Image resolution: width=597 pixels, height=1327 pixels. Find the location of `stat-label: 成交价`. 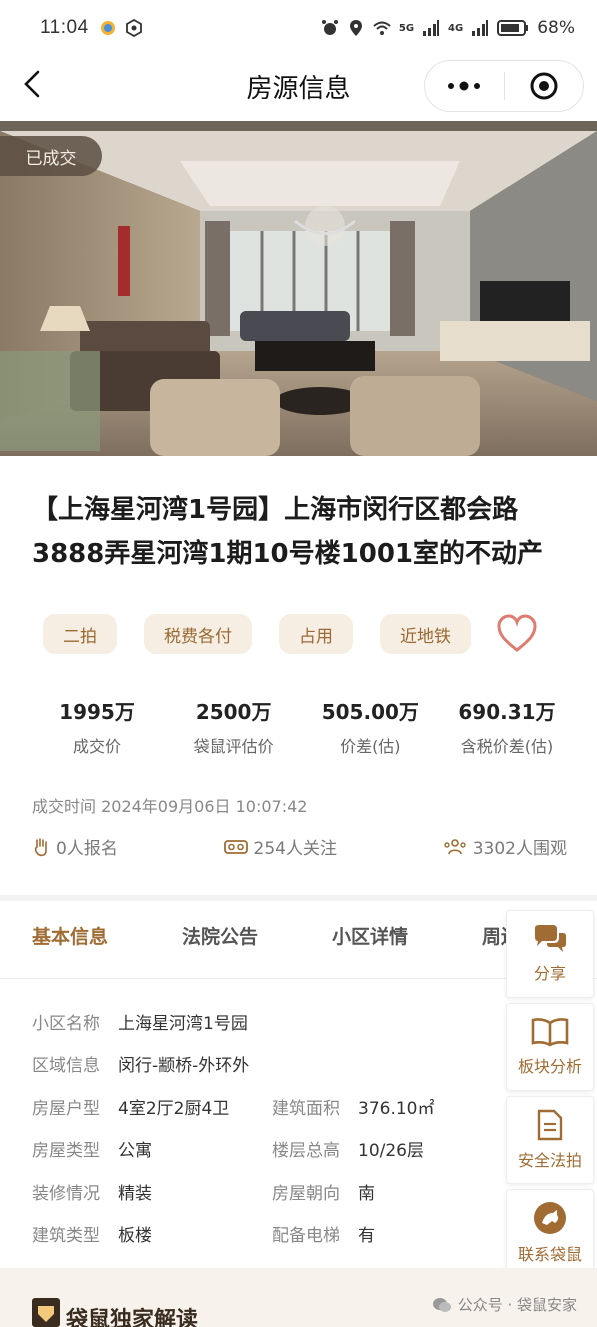

stat-label: 成交价 is located at coordinates (96, 746).